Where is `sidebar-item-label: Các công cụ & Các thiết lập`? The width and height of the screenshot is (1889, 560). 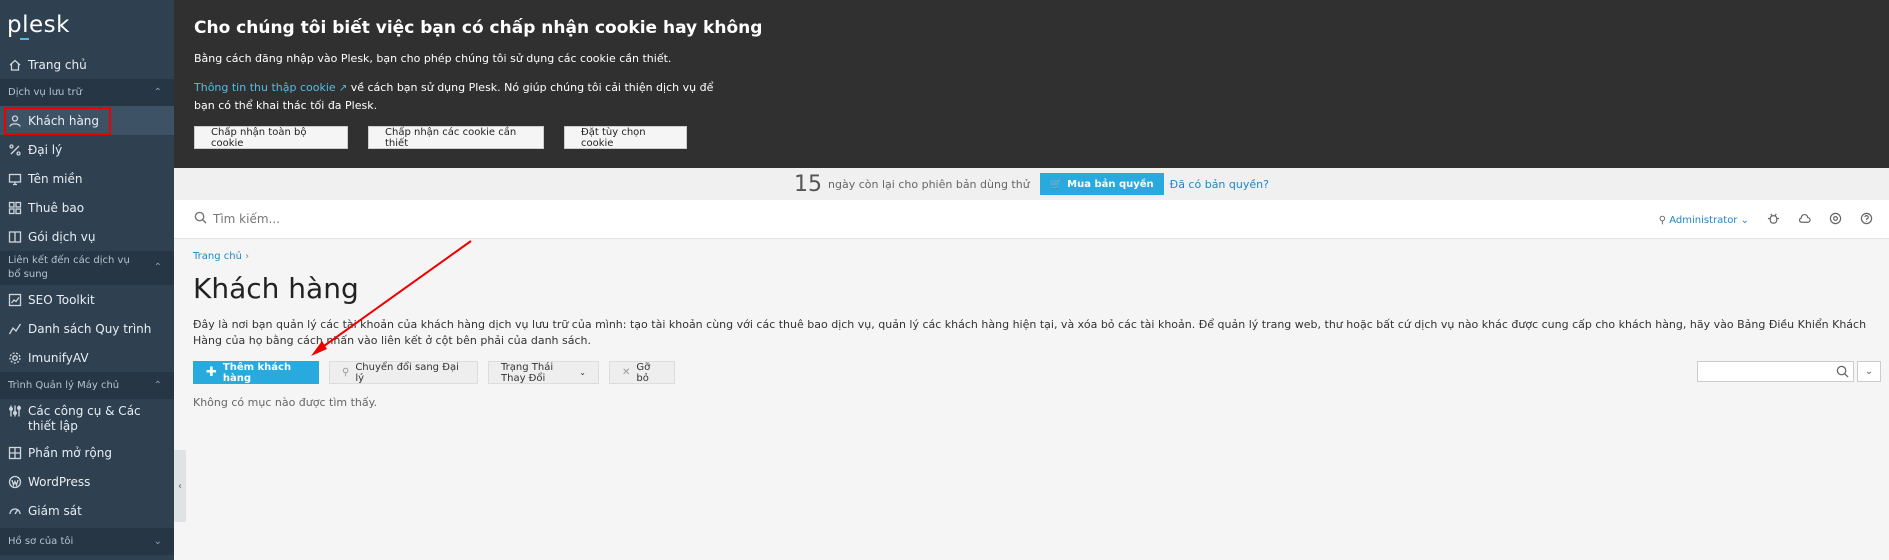 sidebar-item-label: Các công cụ & Các thiết lập is located at coordinates (84, 418).